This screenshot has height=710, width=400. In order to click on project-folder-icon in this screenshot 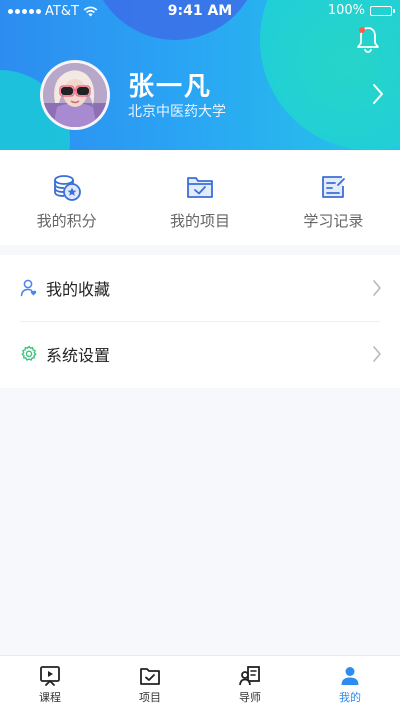, I will do `click(200, 187)`.